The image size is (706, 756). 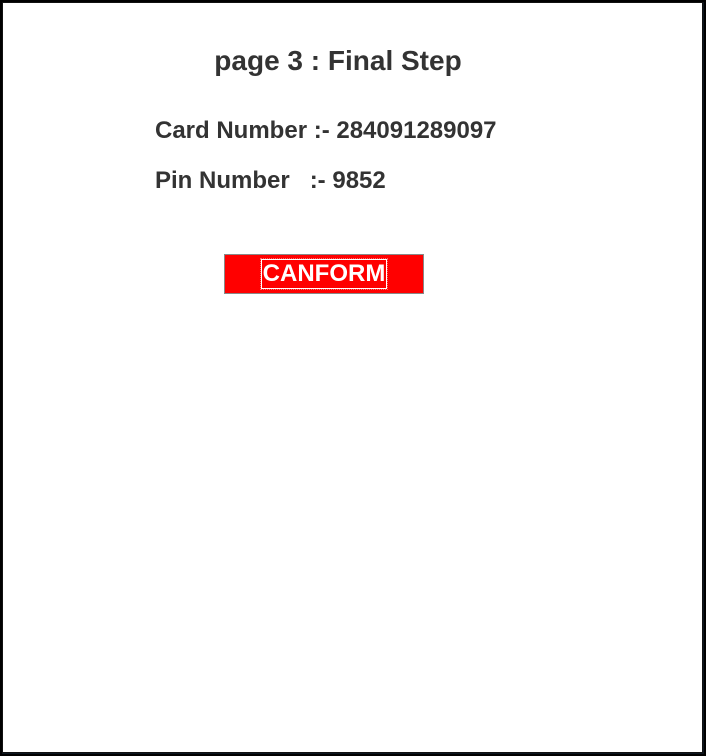 What do you see at coordinates (359, 180) in the screenshot?
I see `pin-number-value: 9852` at bounding box center [359, 180].